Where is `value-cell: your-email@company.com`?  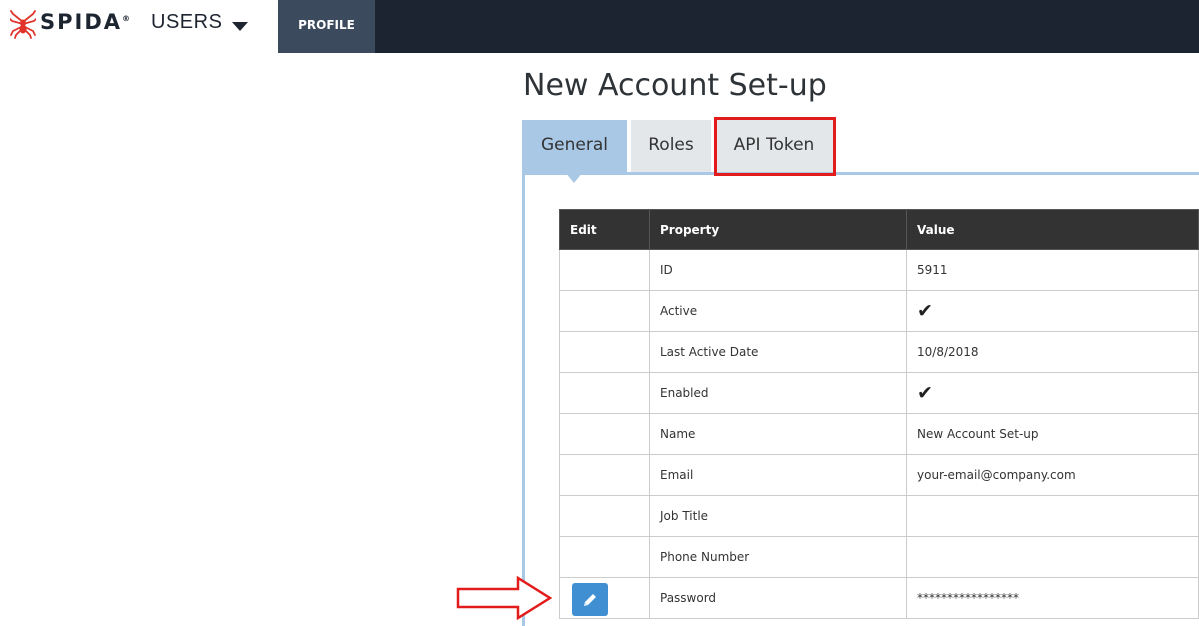
value-cell: your-email@company.com is located at coordinates (1052, 475).